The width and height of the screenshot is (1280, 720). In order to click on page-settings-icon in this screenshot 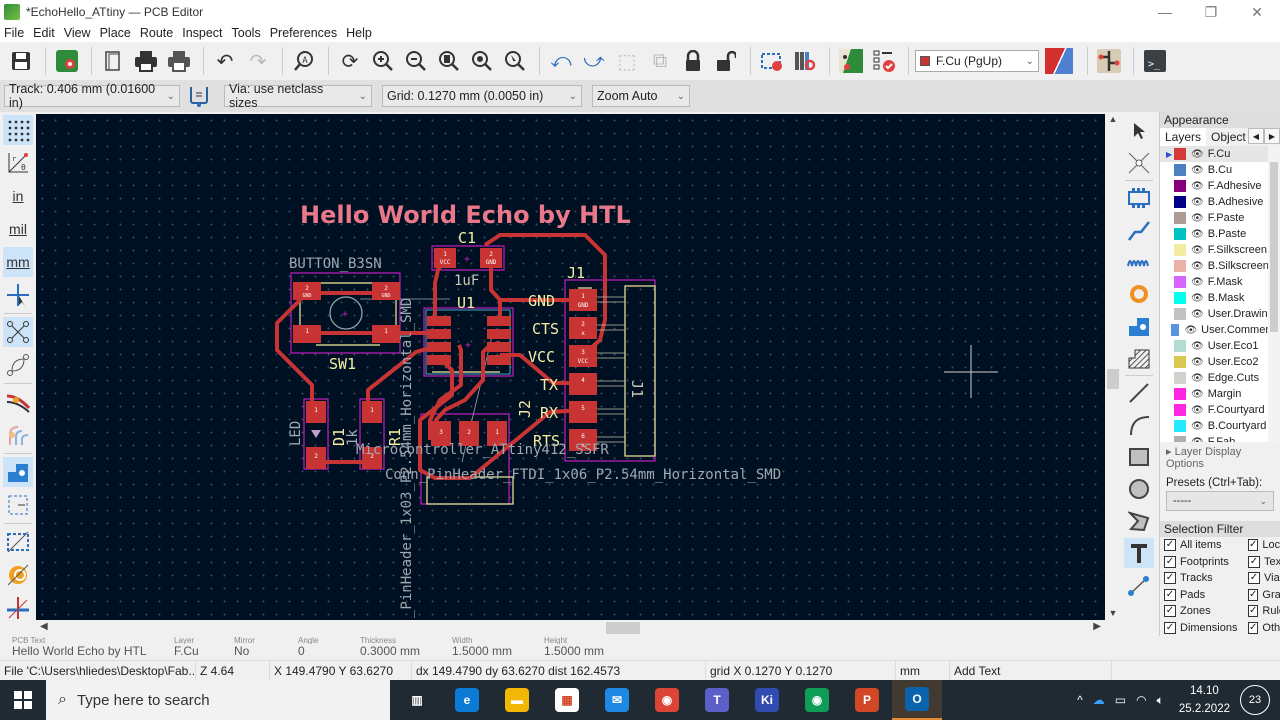, I will do `click(113, 61)`.